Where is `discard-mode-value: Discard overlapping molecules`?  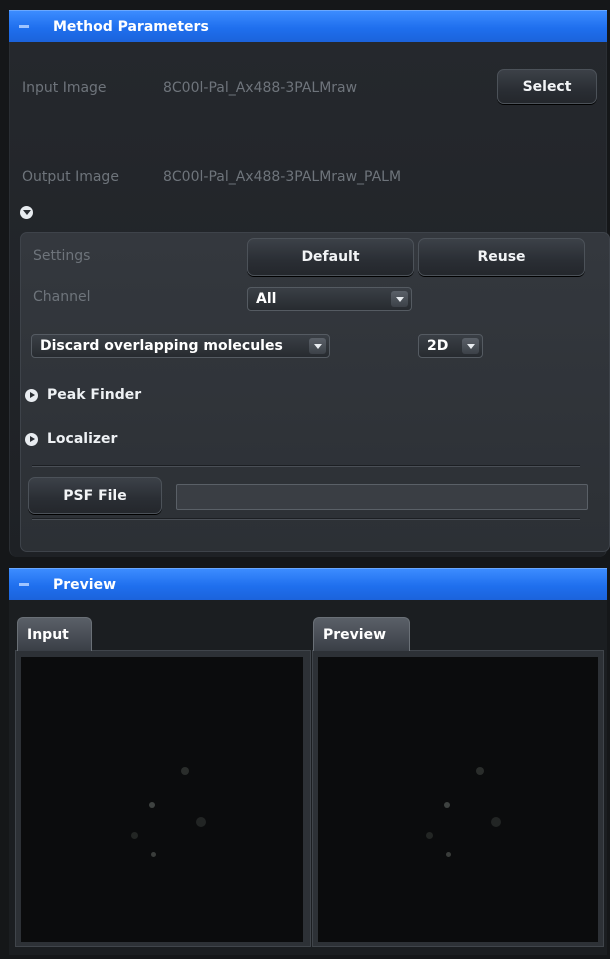
discard-mode-value: Discard overlapping molecules is located at coordinates (161, 346).